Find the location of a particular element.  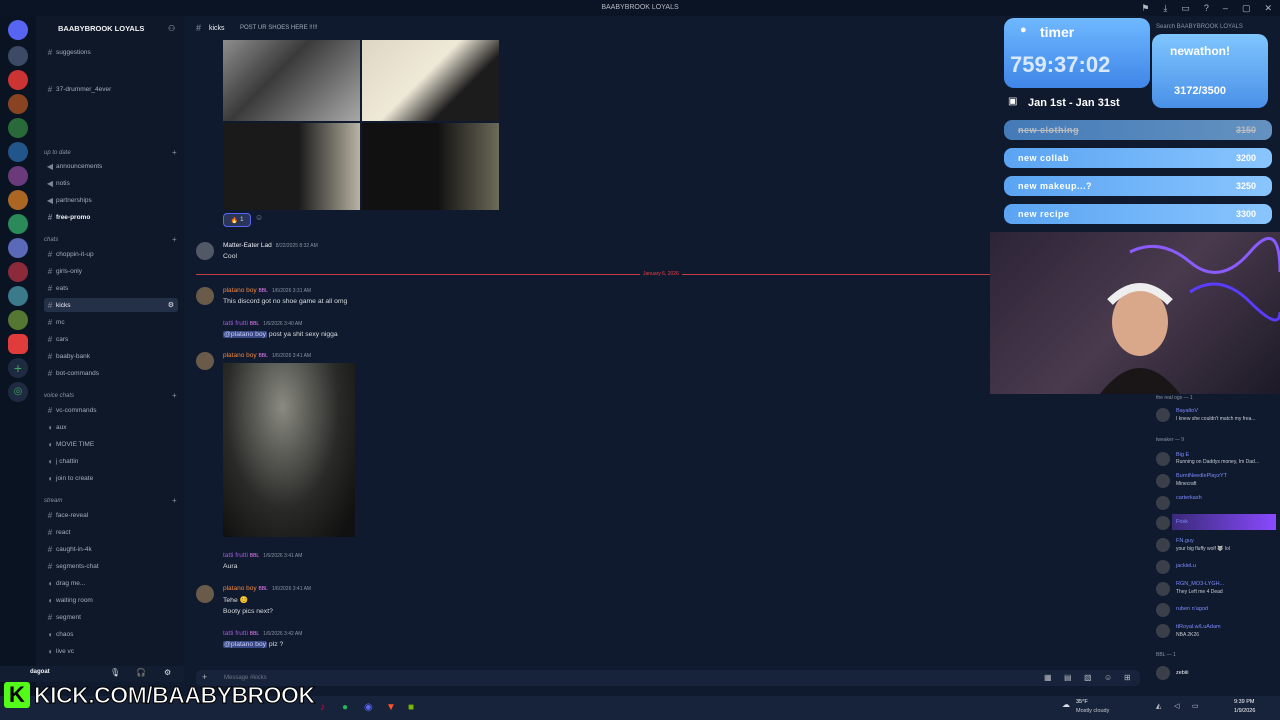

gift-icon: ▦ is located at coordinates (1048, 677).